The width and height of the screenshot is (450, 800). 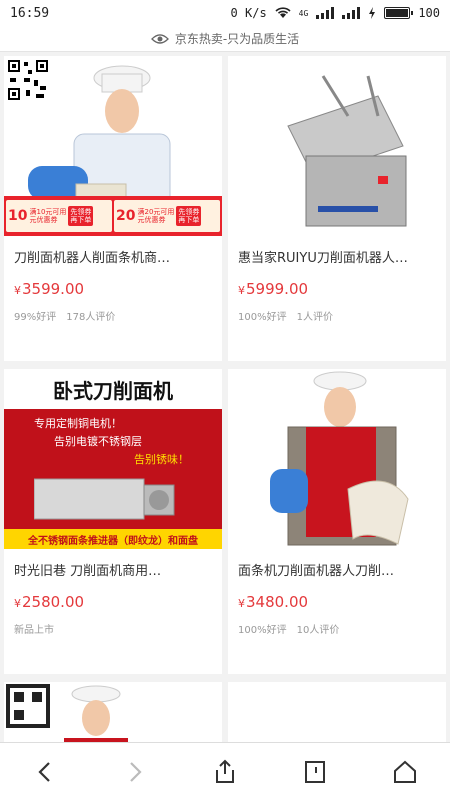 What do you see at coordinates (289, 630) in the screenshot?
I see `product-meta: 100%好评 10人评价` at bounding box center [289, 630].